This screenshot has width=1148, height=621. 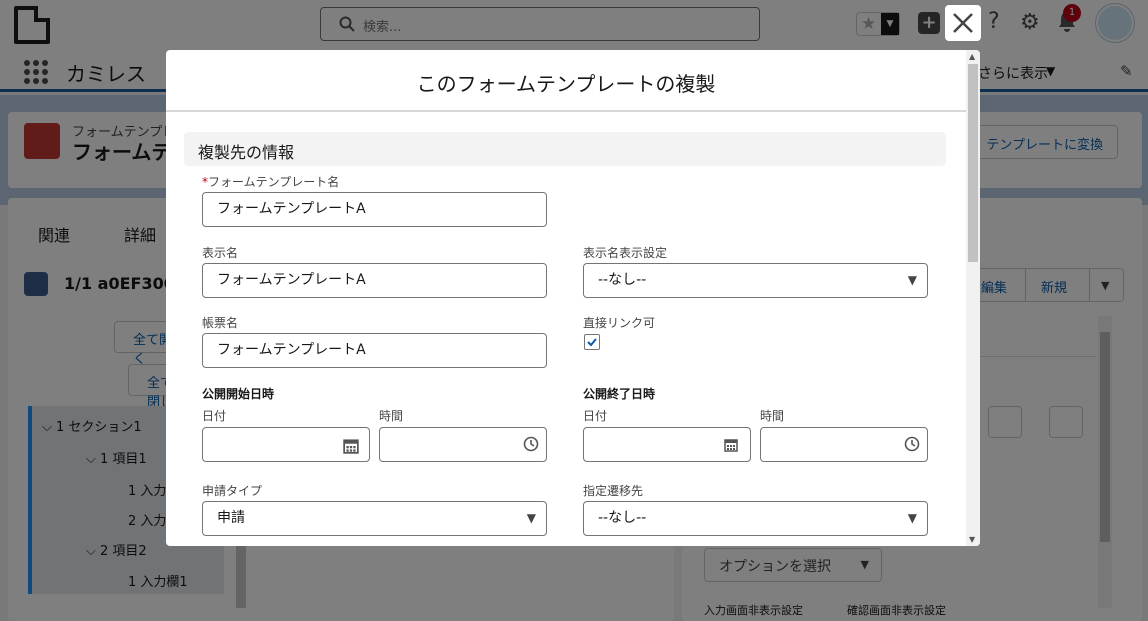 I want to click on modal-header: このフォームテンプレートの複製, so click(x=566, y=81).